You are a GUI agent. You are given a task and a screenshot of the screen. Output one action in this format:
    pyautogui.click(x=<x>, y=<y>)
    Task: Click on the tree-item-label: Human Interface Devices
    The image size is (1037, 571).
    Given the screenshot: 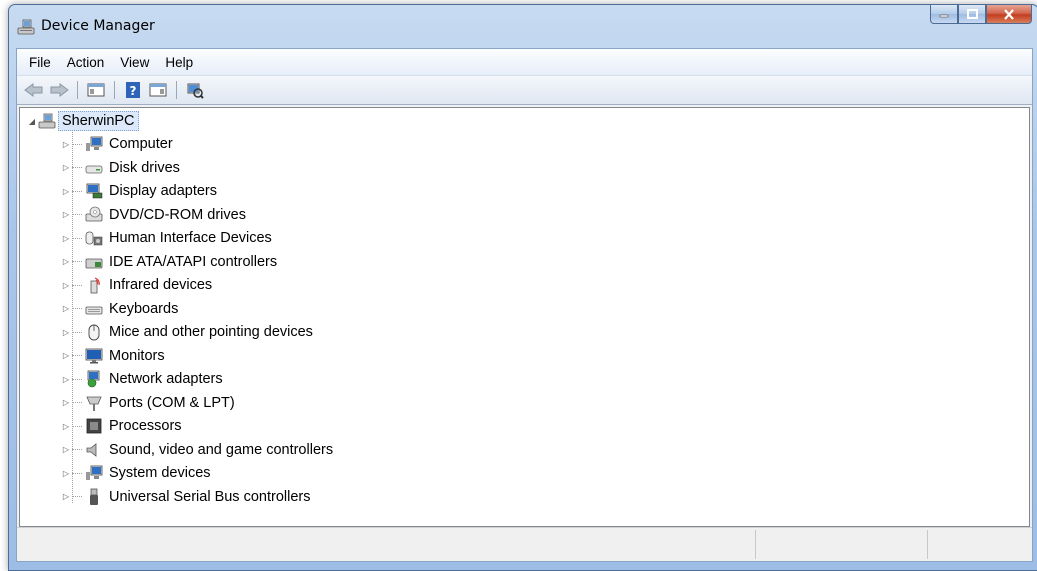 What is the action you would take?
    pyautogui.click(x=190, y=238)
    